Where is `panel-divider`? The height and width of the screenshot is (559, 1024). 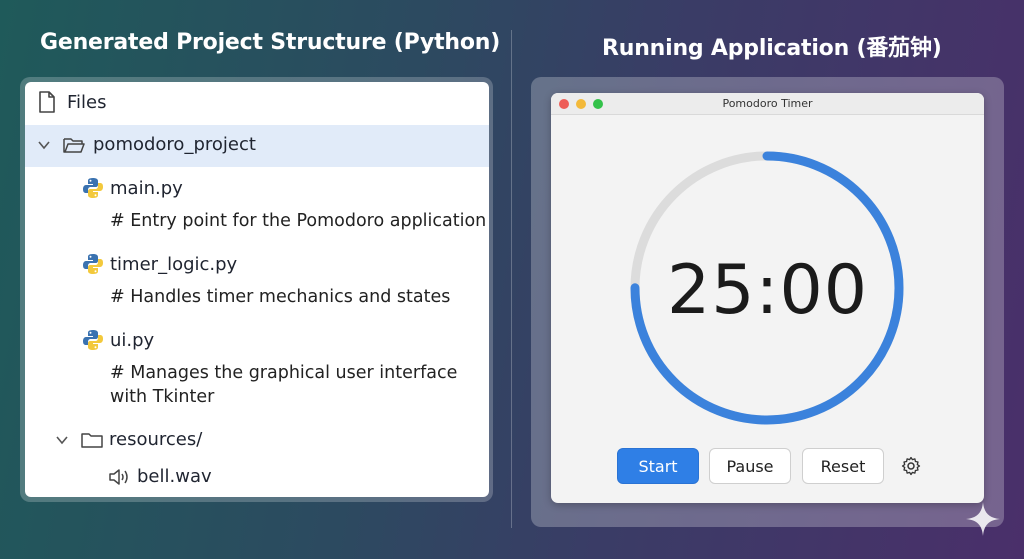
panel-divider is located at coordinates (511, 279).